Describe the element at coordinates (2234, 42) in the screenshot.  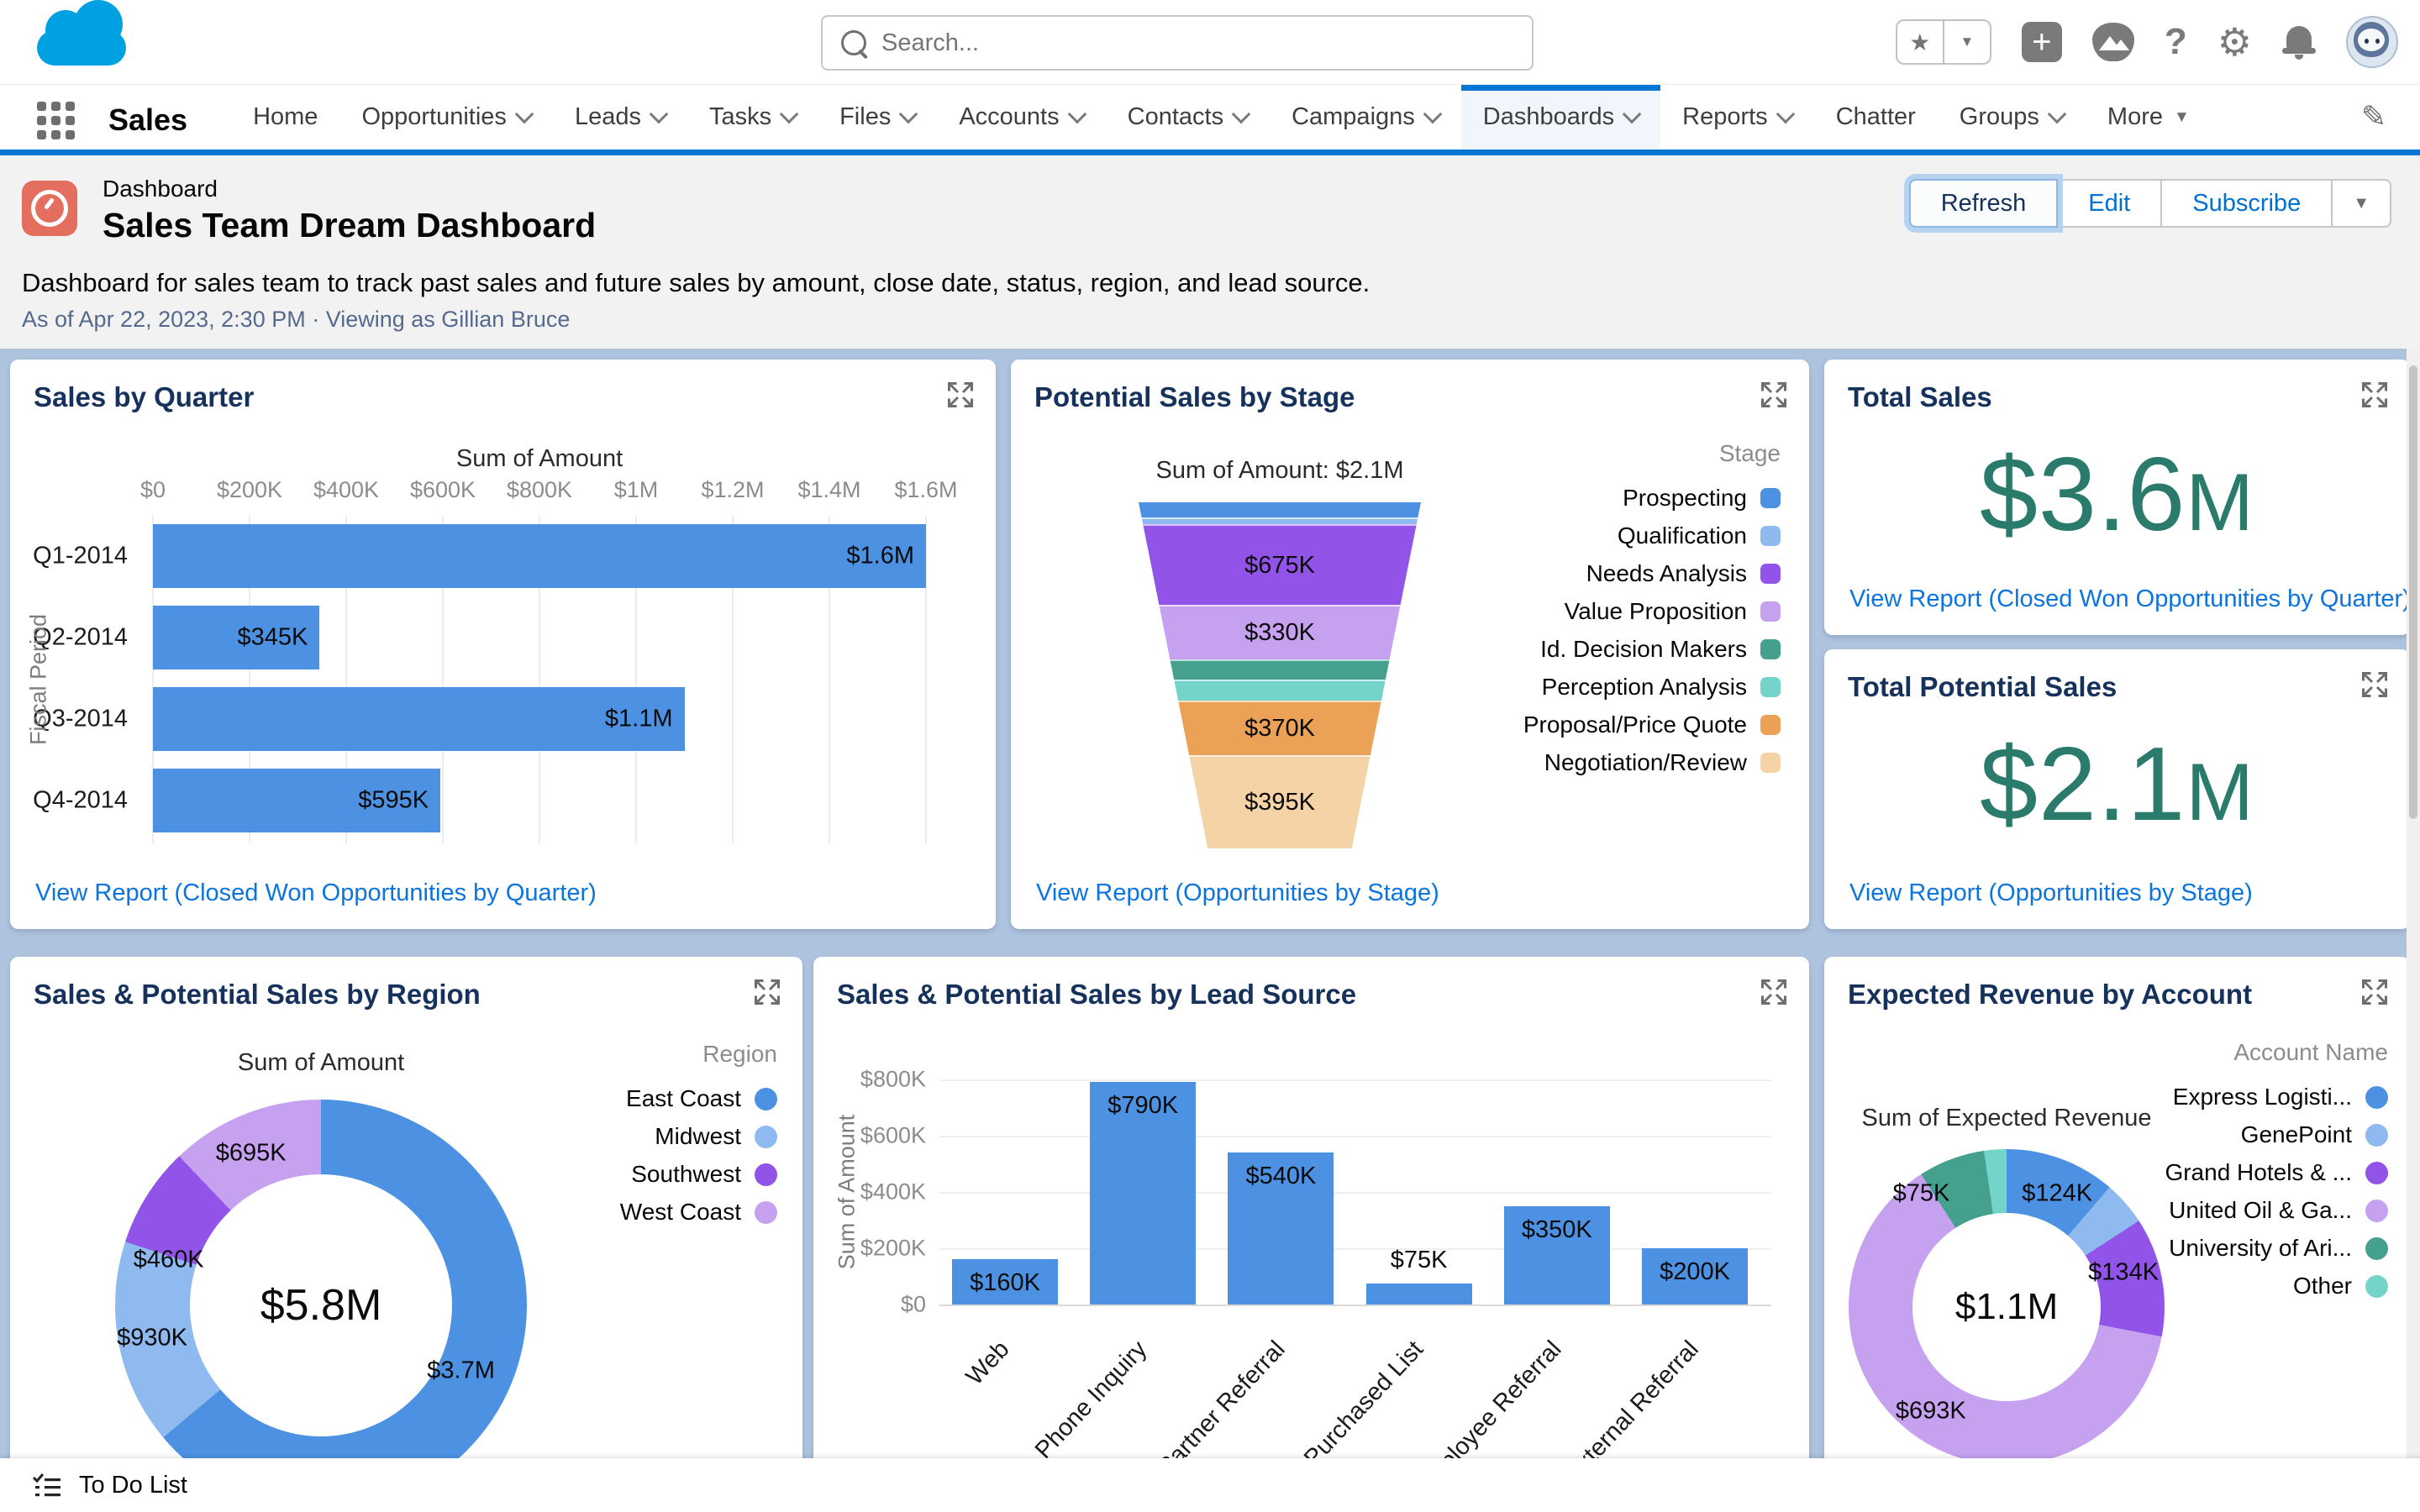
I see `setup-gear-icon: ⚙` at that location.